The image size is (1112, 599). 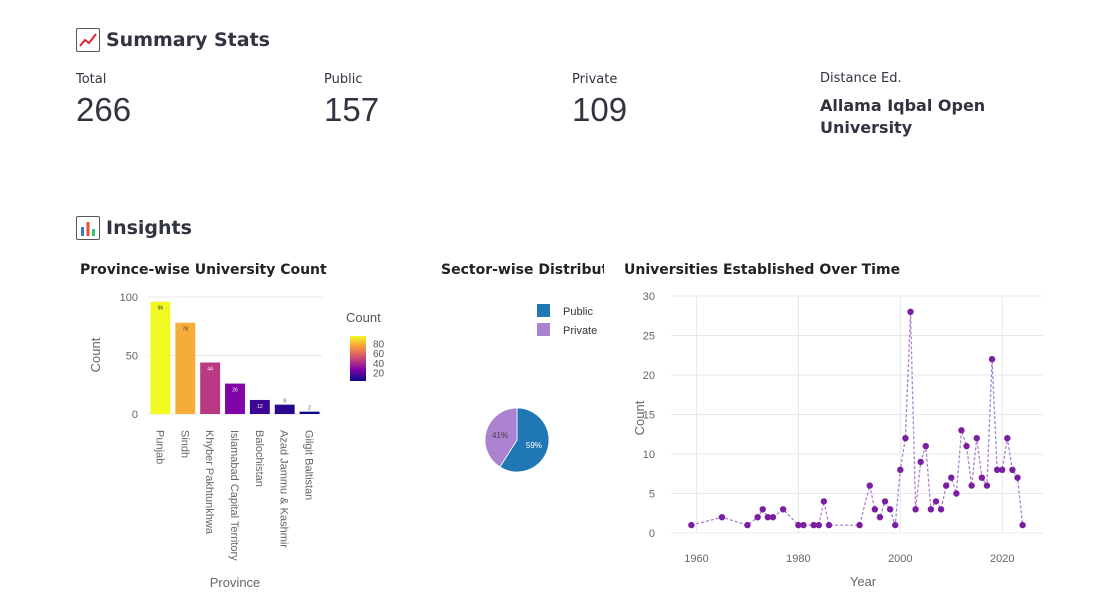 What do you see at coordinates (284, 402) in the screenshot?
I see `bar-data-label: 8` at bounding box center [284, 402].